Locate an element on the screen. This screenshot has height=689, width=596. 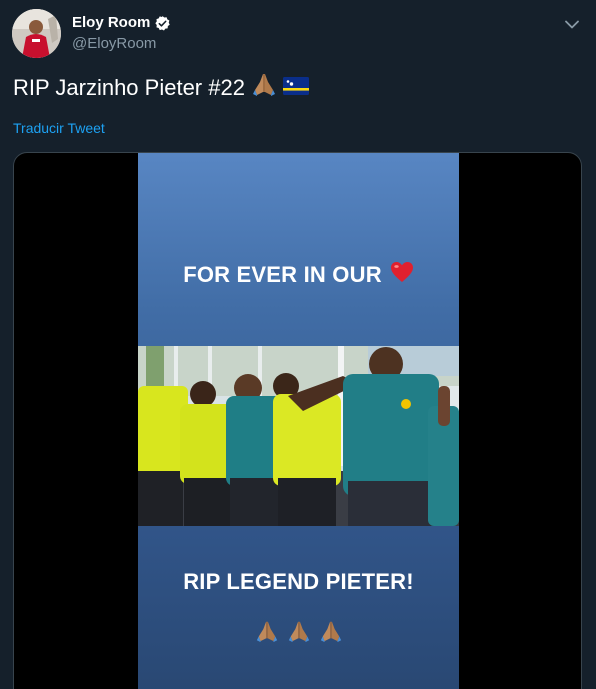
tweet-text: RIP Jarzinho Pieter #22 is located at coordinates (161, 87).